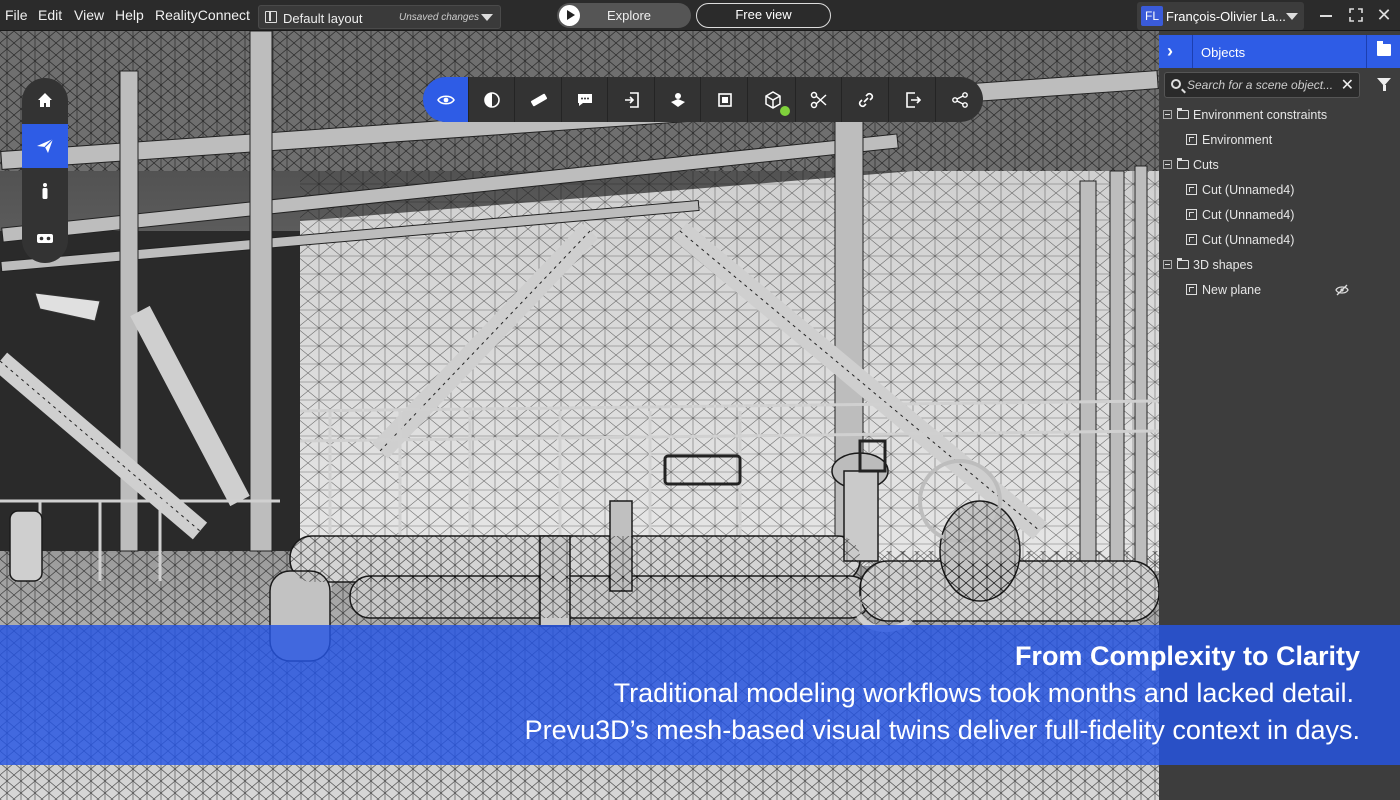 The image size is (1400, 800). Describe the element at coordinates (1223, 52) in the screenshot. I see `panel-title: Objects` at that location.